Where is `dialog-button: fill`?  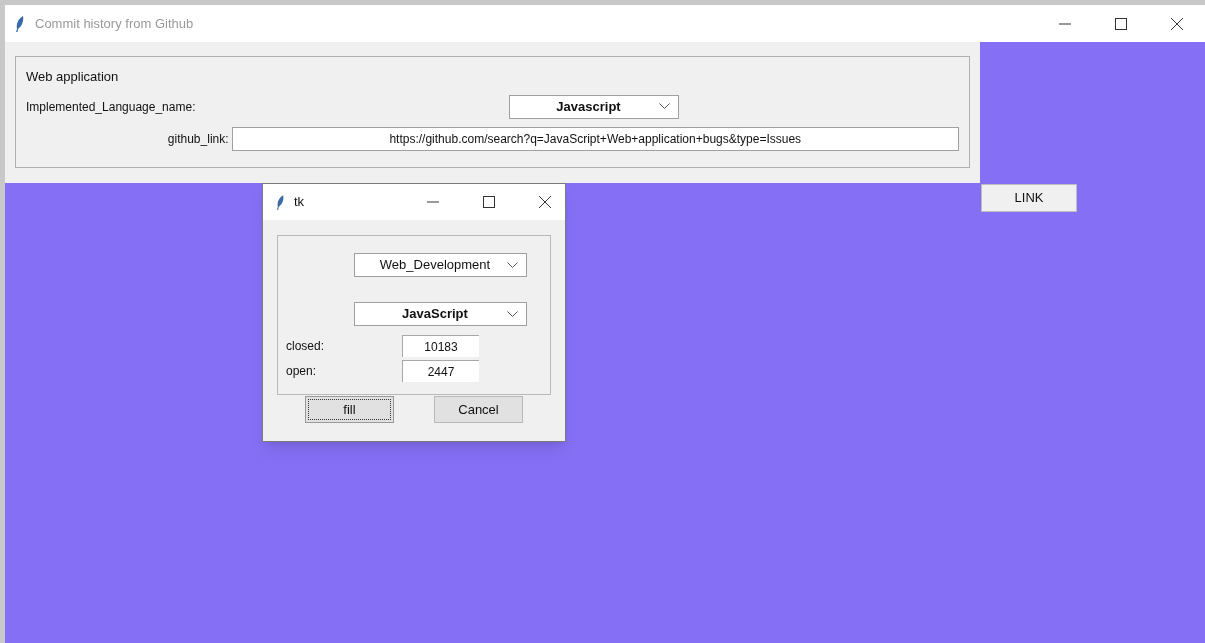 dialog-button: fill is located at coordinates (349, 409).